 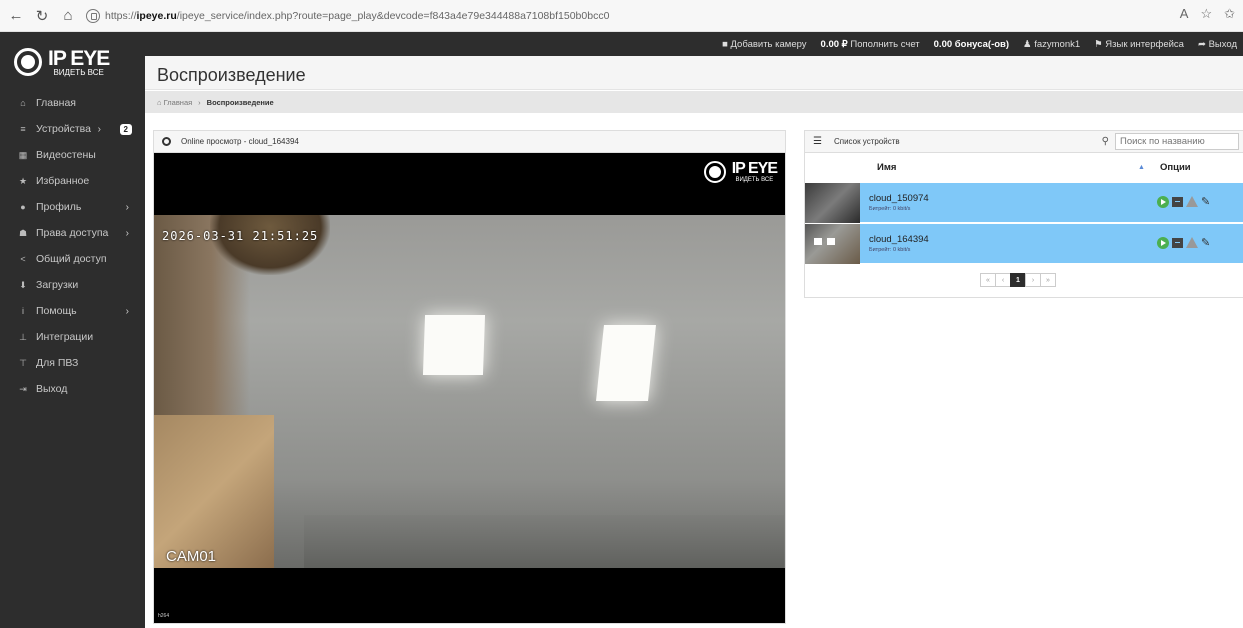 I want to click on user-menu: ♟ fazymonk1, so click(x=1051, y=44).